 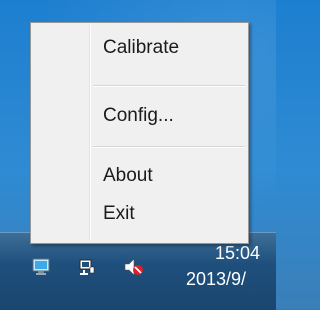 I want to click on clock-date: 2013/9/, so click(x=216, y=279).